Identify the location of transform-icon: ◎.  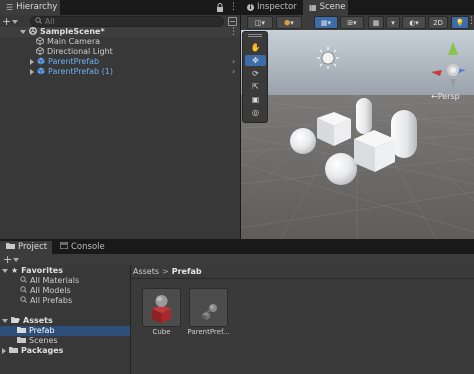
(255, 112).